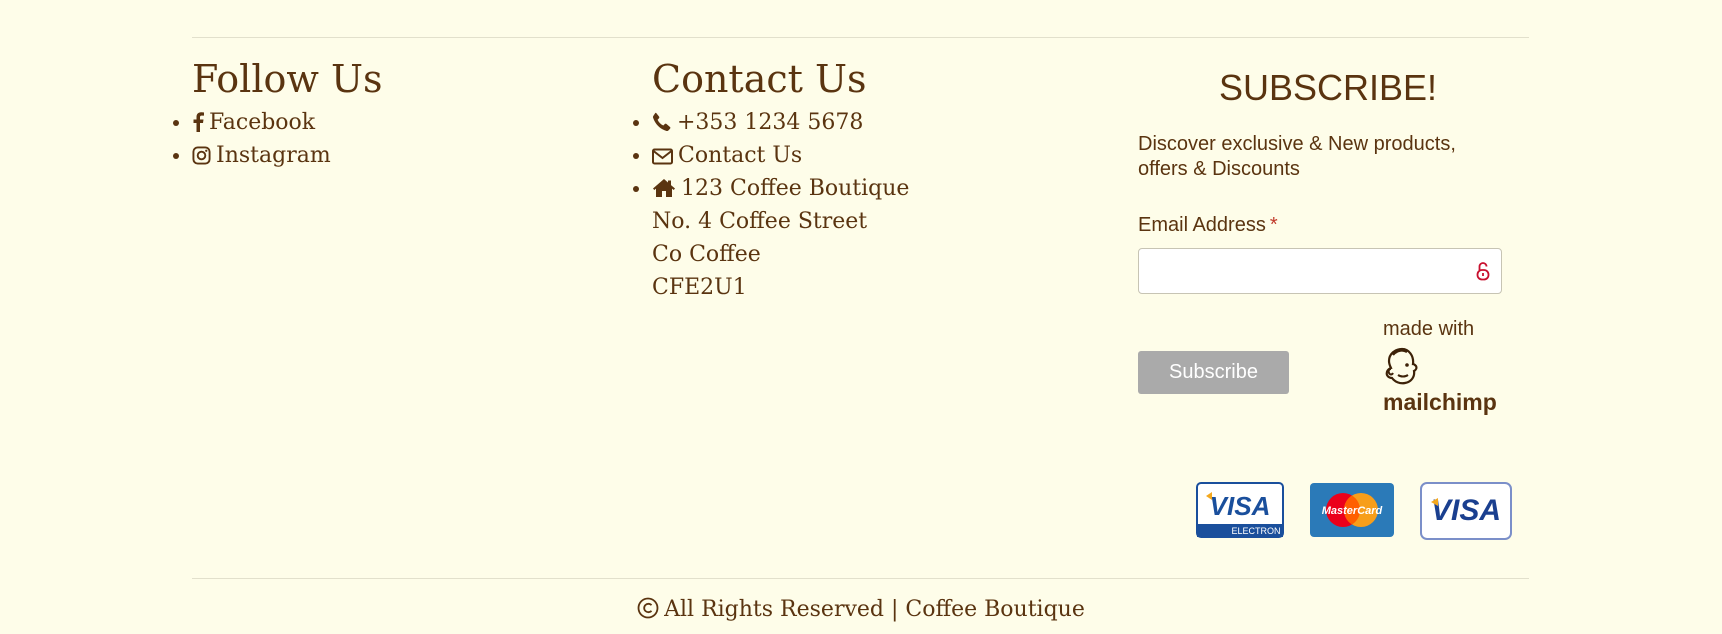 The height and width of the screenshot is (634, 1722). I want to click on svg-text: MasterCard, so click(1352, 511).